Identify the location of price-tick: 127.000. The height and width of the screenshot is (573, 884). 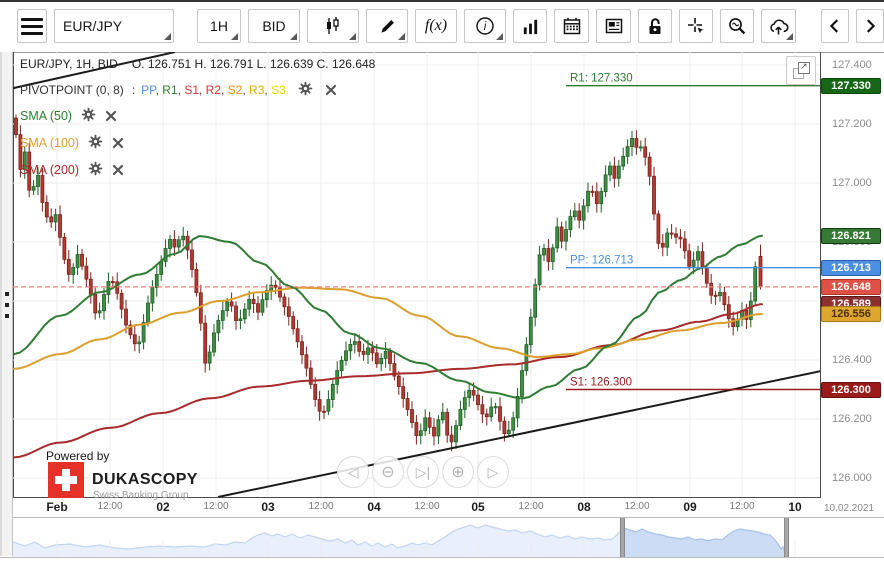
(852, 183).